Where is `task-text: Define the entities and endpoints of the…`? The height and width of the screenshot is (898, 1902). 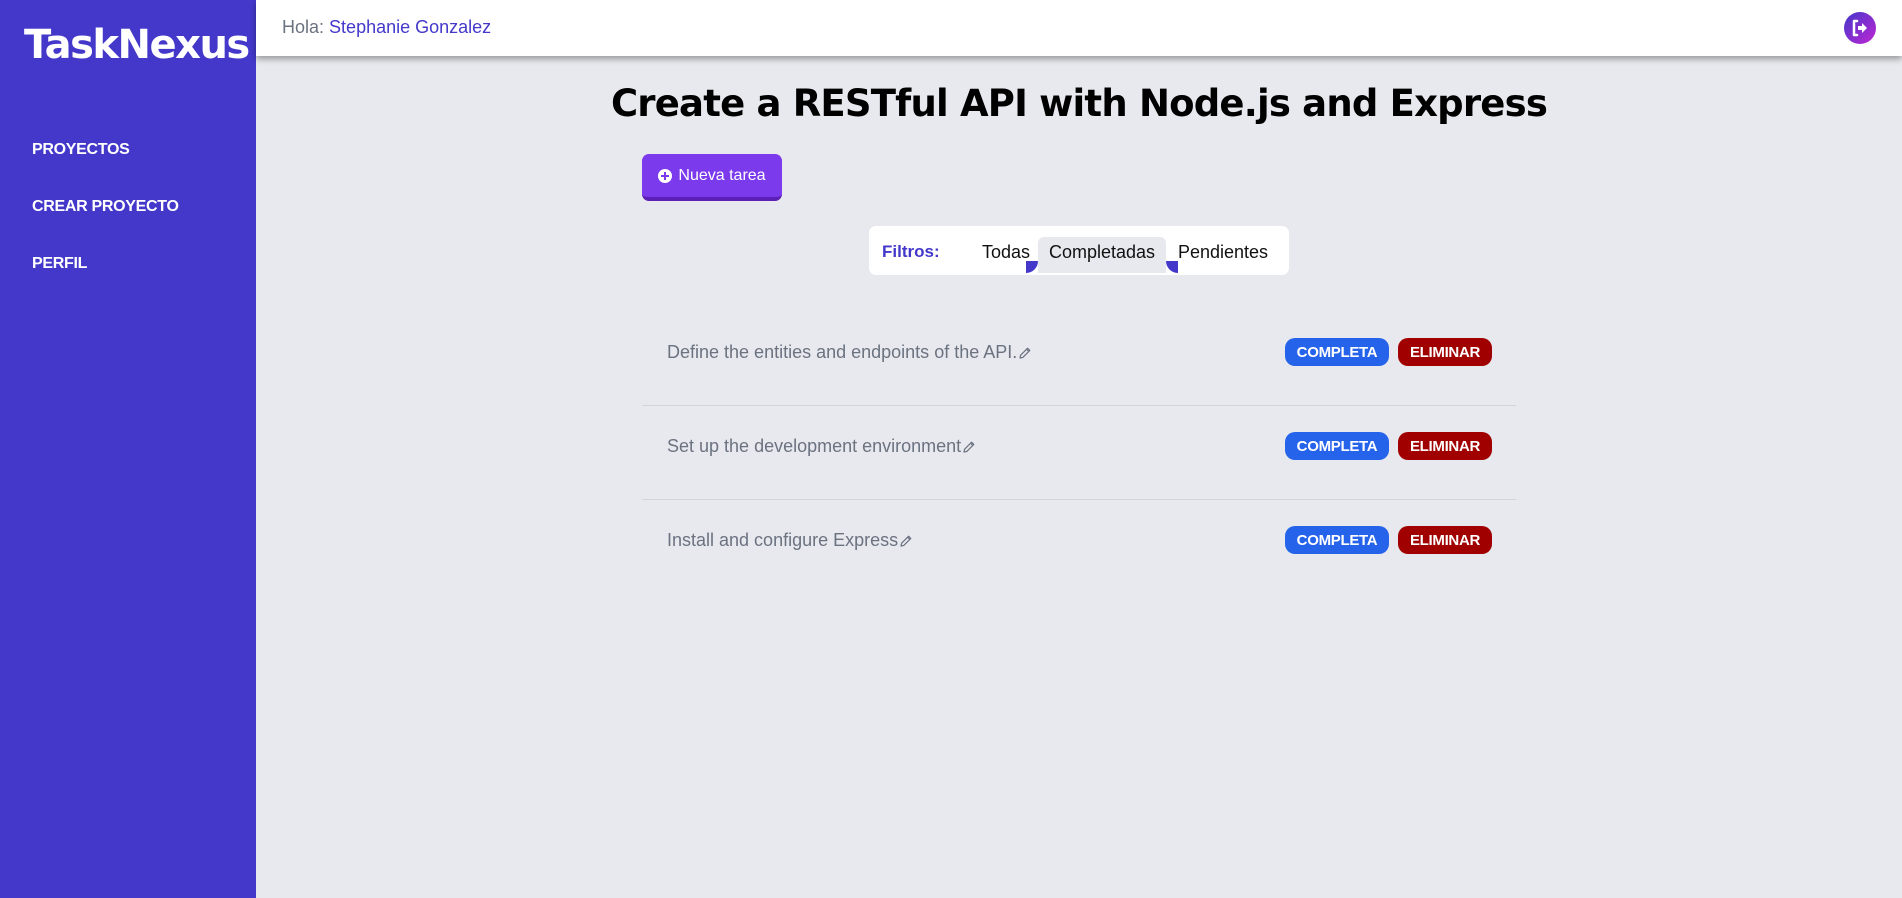
task-text: Define the entities and endpoints of the… is located at coordinates (842, 352).